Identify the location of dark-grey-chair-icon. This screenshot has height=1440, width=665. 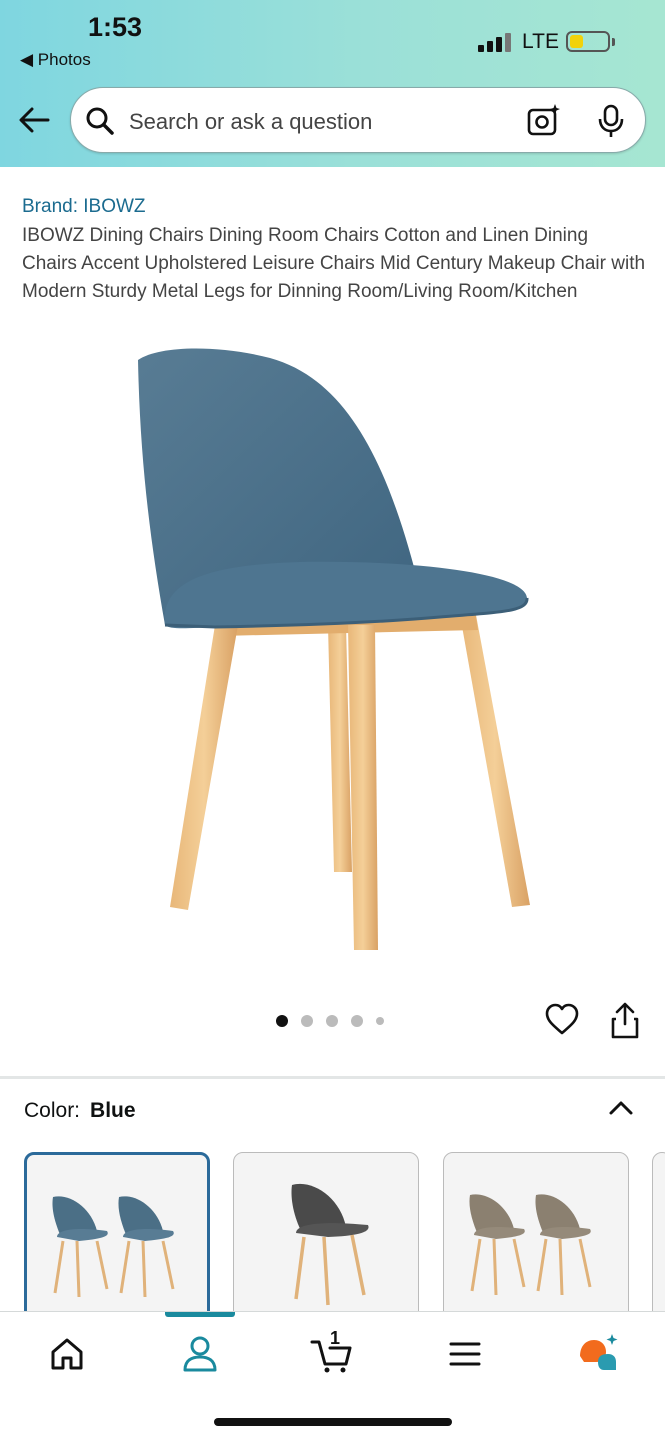
(330, 1244).